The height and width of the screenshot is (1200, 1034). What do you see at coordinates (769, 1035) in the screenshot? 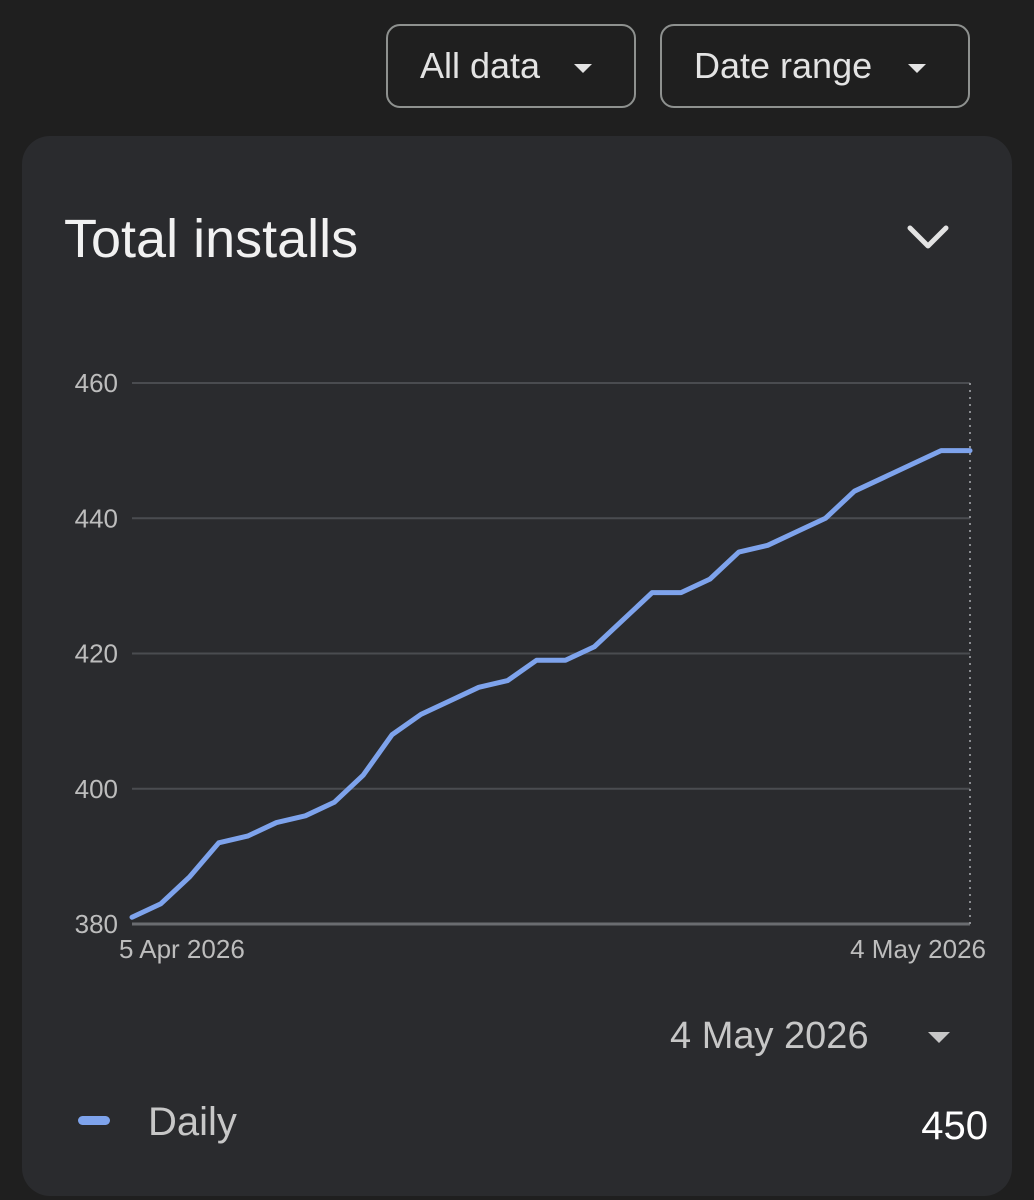
I see `selected-date-label: 4 May 2026` at bounding box center [769, 1035].